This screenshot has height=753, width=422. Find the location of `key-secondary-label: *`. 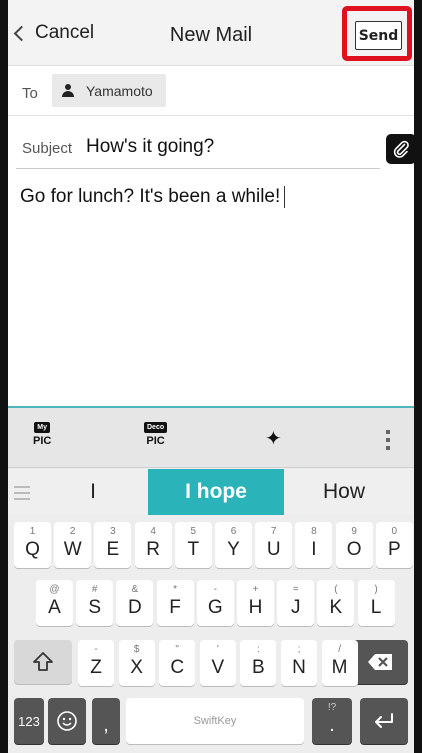

key-secondary-label: * is located at coordinates (175, 589).